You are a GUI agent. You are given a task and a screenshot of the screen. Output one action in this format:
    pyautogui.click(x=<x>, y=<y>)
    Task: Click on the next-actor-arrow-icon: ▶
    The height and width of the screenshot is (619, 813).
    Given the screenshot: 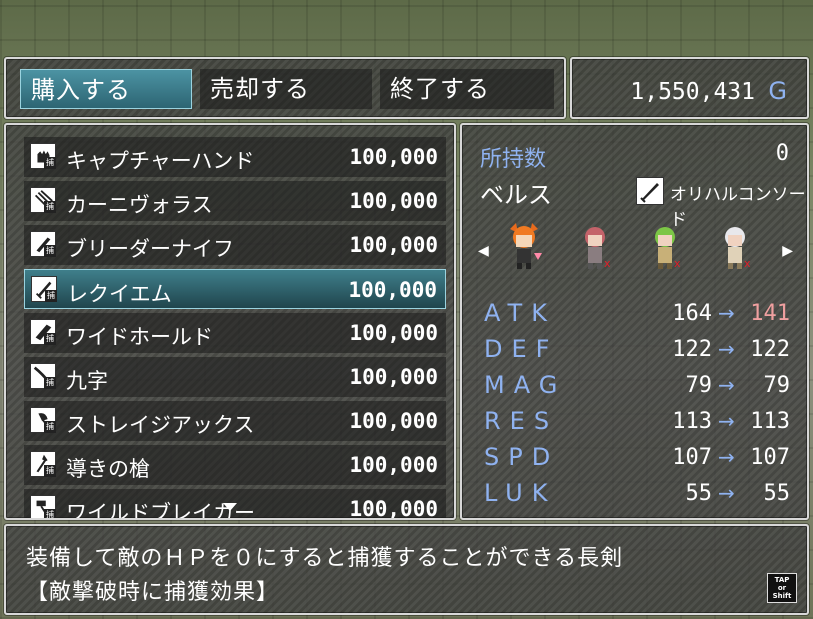 What is the action you would take?
    pyautogui.click(x=787, y=251)
    